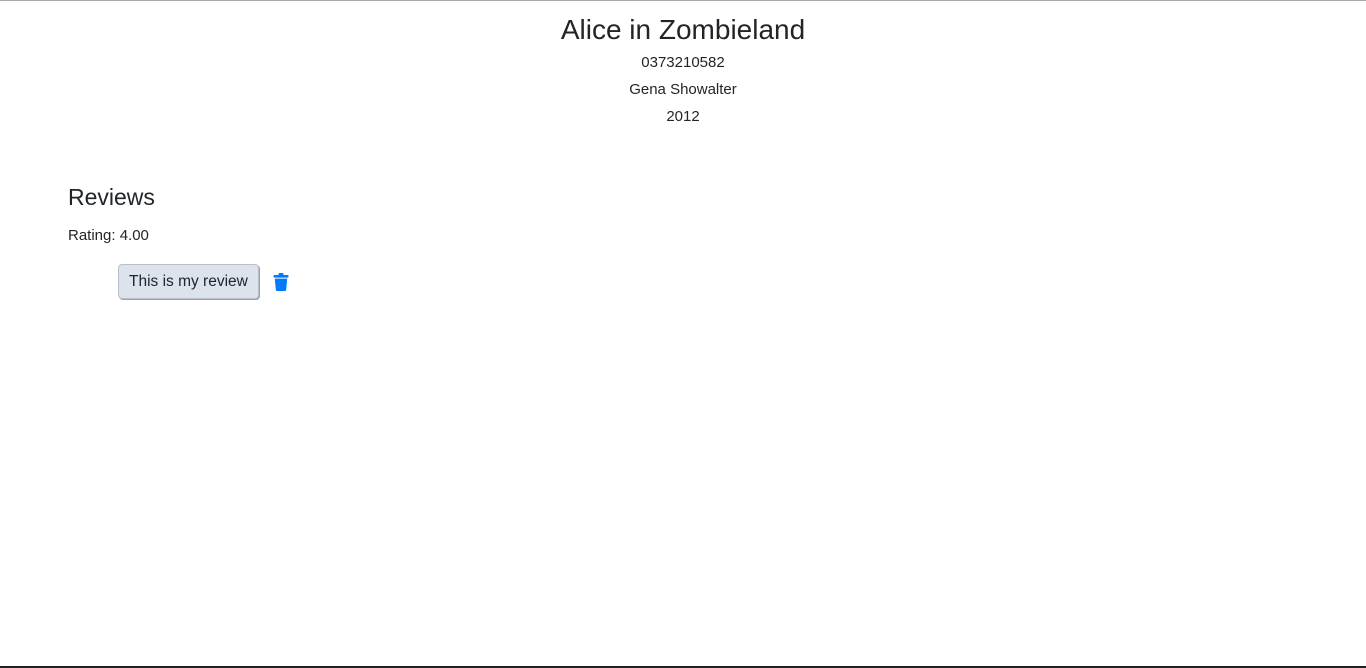  I want to click on trash-icon, so click(281, 281).